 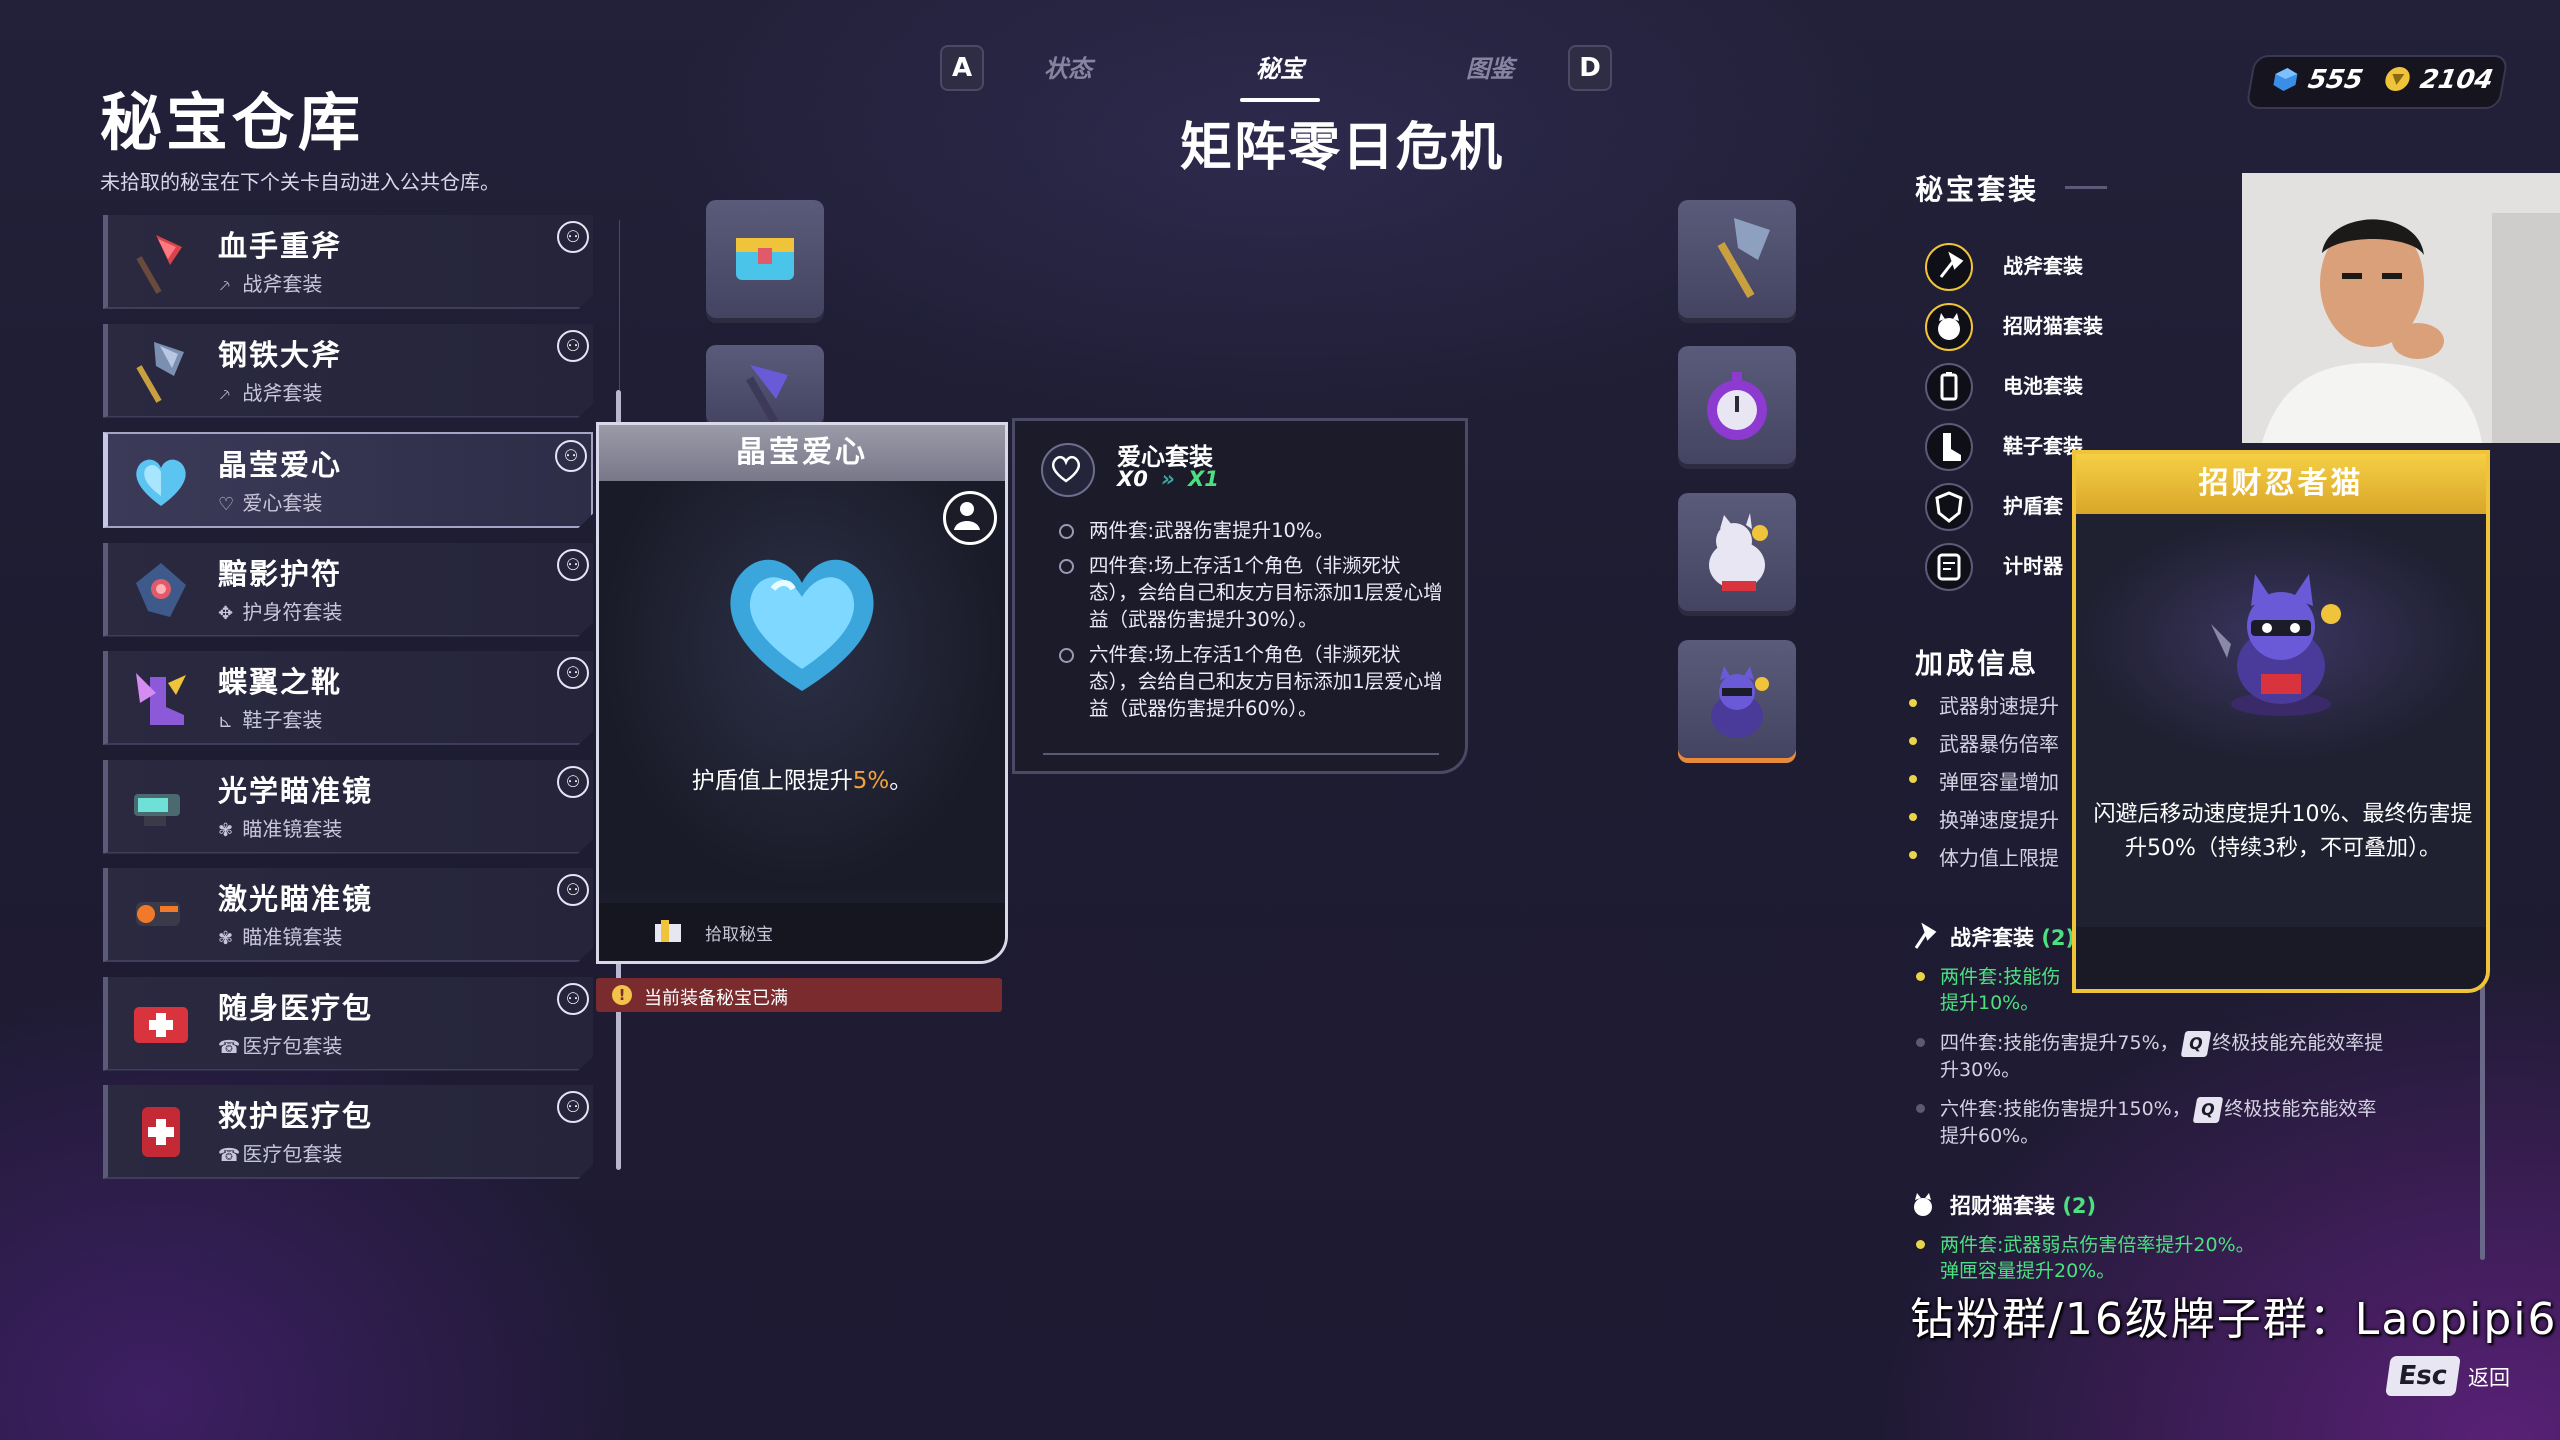 I want to click on portable-medkit-icon, so click(x=161, y=1024).